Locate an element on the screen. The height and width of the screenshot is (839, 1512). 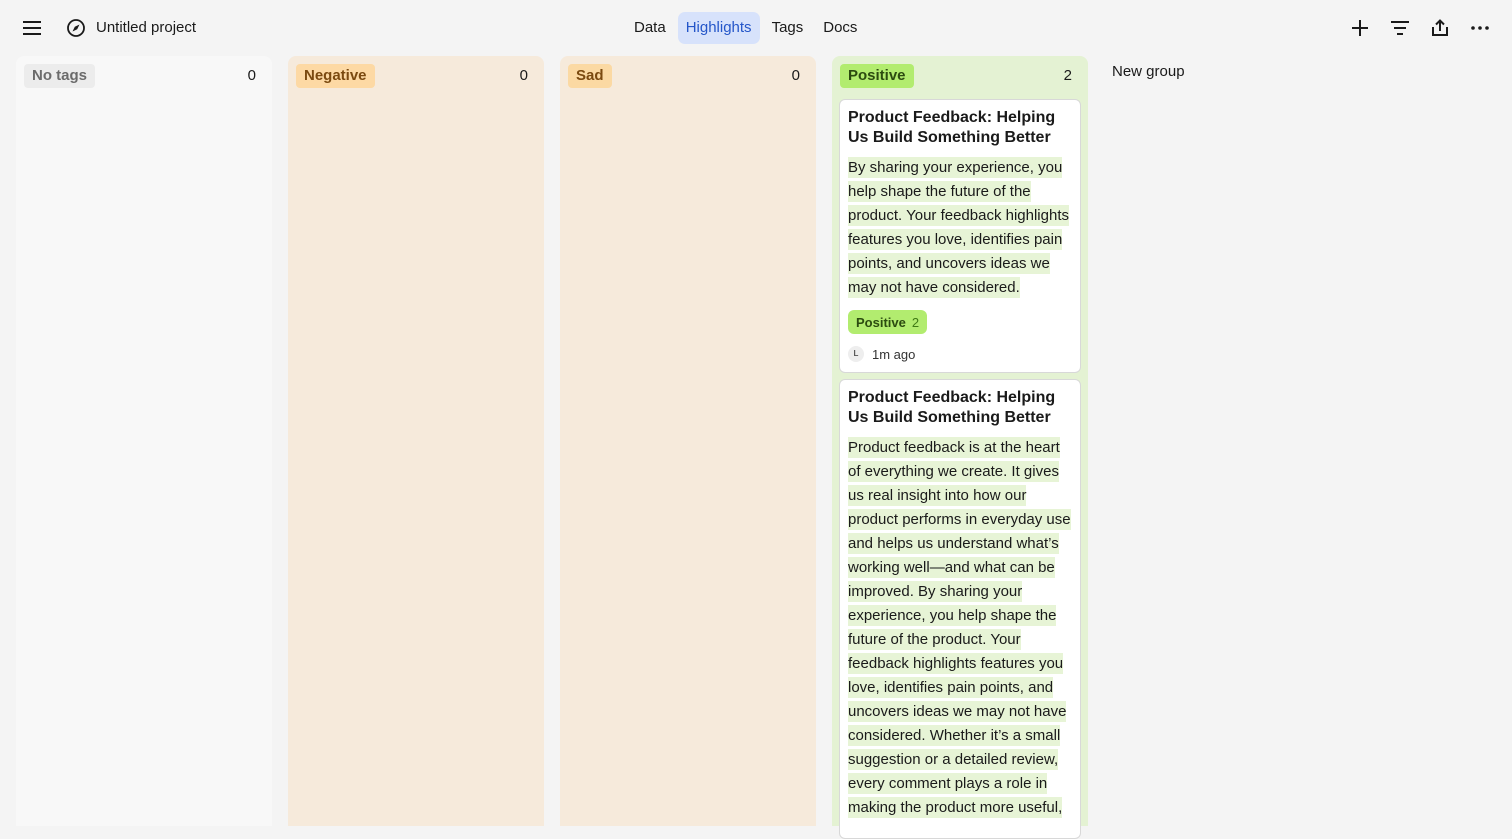
more-button is located at coordinates (1480, 28).